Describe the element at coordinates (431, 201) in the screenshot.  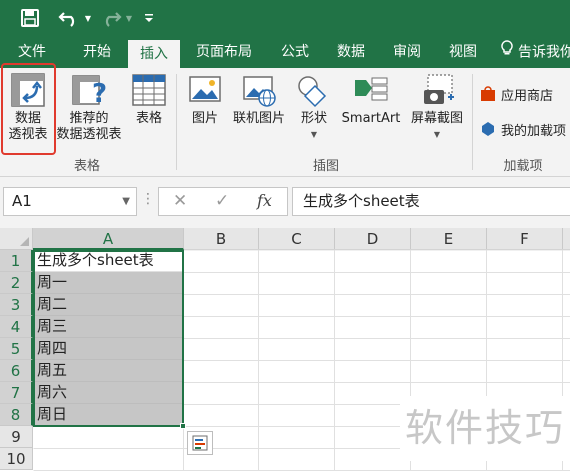
I see `formula-input: 生成多个sheet表` at that location.